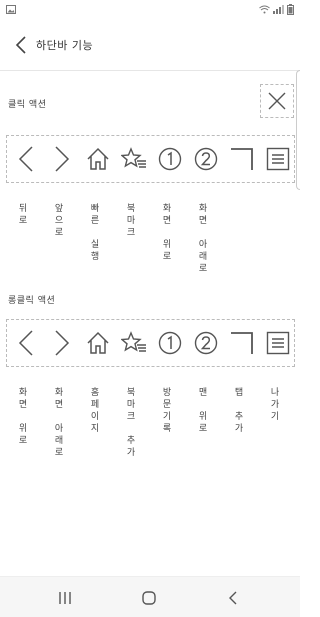  I want to click on back-button, so click(21, 45).